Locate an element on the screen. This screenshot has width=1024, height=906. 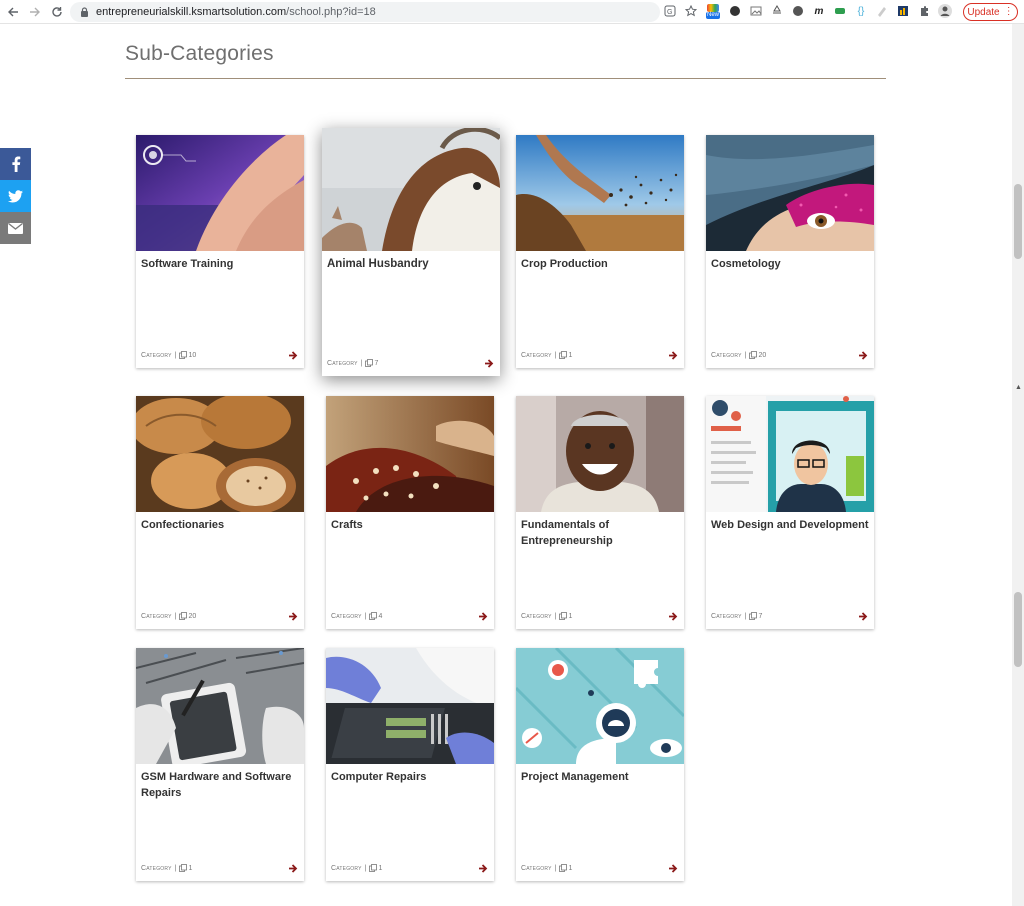
image-ext-icon is located at coordinates (756, 11).